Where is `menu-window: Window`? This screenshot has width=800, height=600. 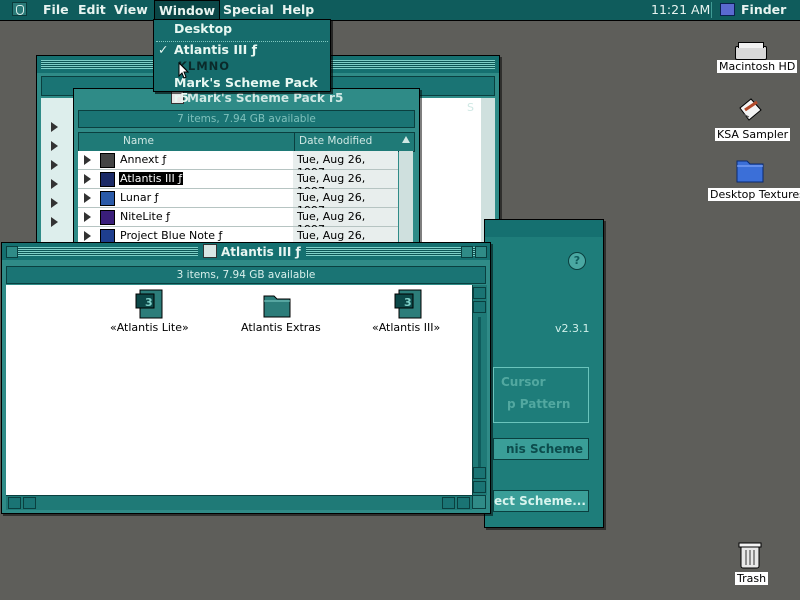 menu-window: Window is located at coordinates (187, 10).